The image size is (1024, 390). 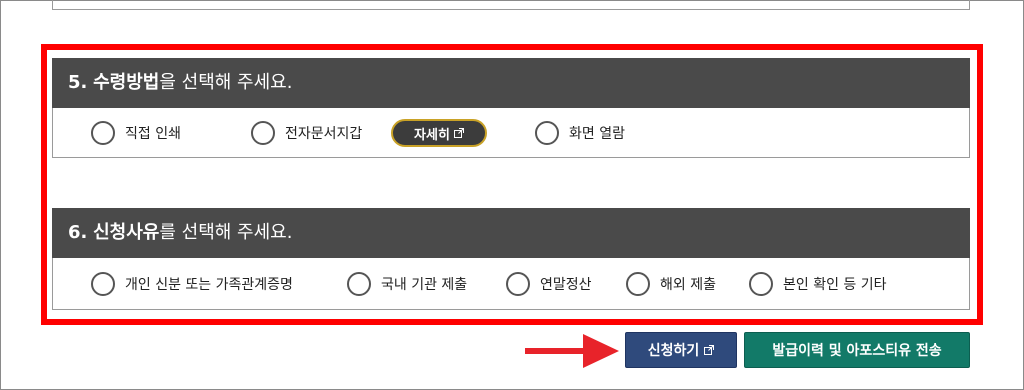 What do you see at coordinates (511, 5) in the screenshot?
I see `previous-section-box` at bounding box center [511, 5].